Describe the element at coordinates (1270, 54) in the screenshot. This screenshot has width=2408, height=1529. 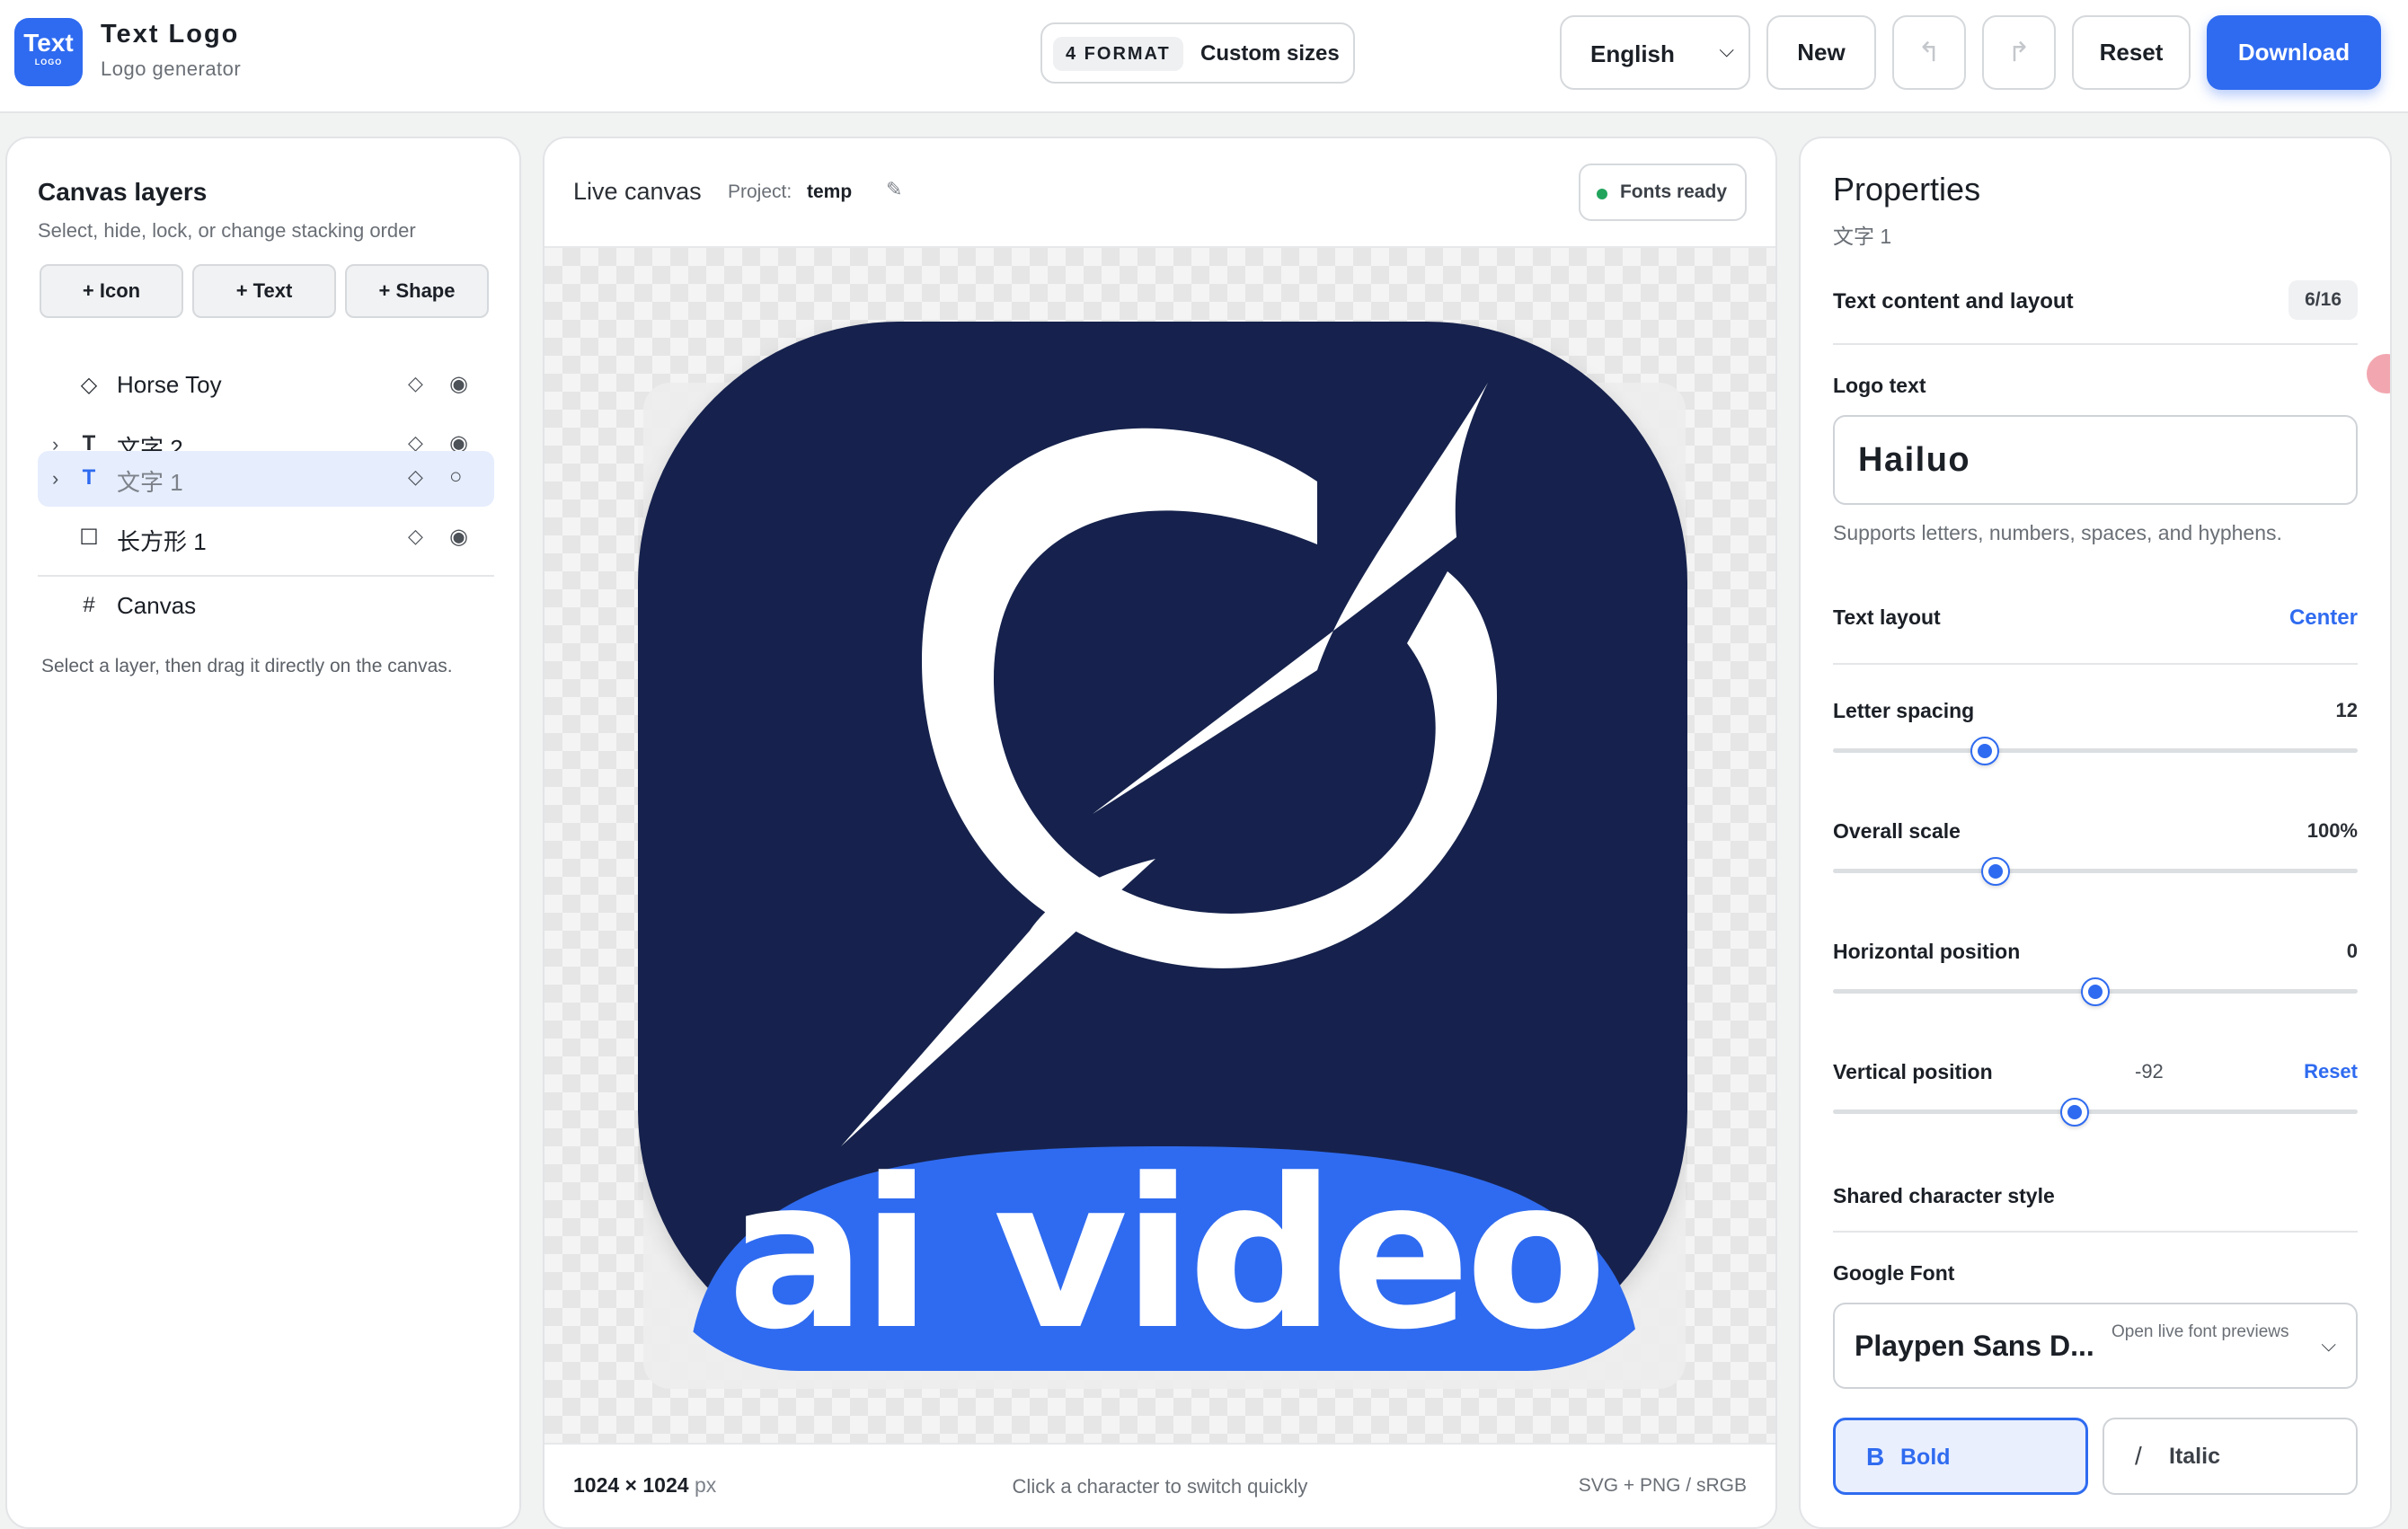
I see `format-label: Custom sizes` at that location.